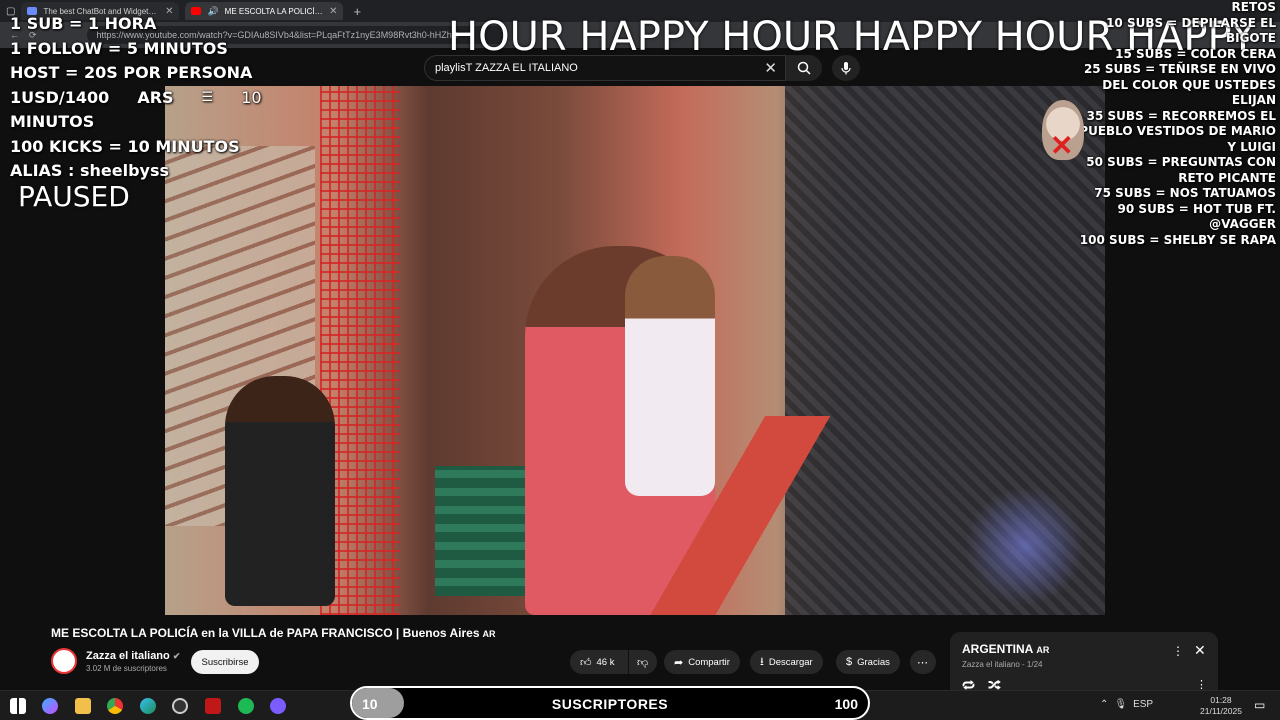 The image size is (1280, 720). I want to click on download-button: ⭳ Descargar, so click(786, 662).